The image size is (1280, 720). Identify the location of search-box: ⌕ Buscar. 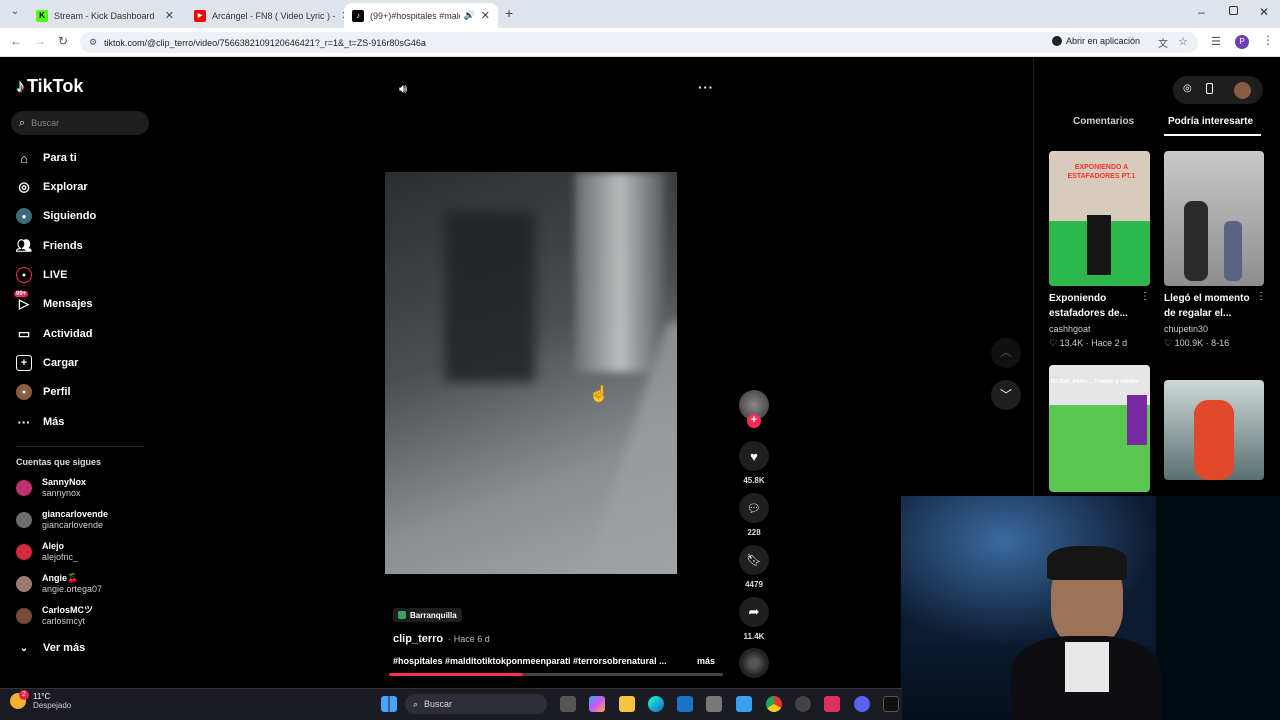
(80, 123).